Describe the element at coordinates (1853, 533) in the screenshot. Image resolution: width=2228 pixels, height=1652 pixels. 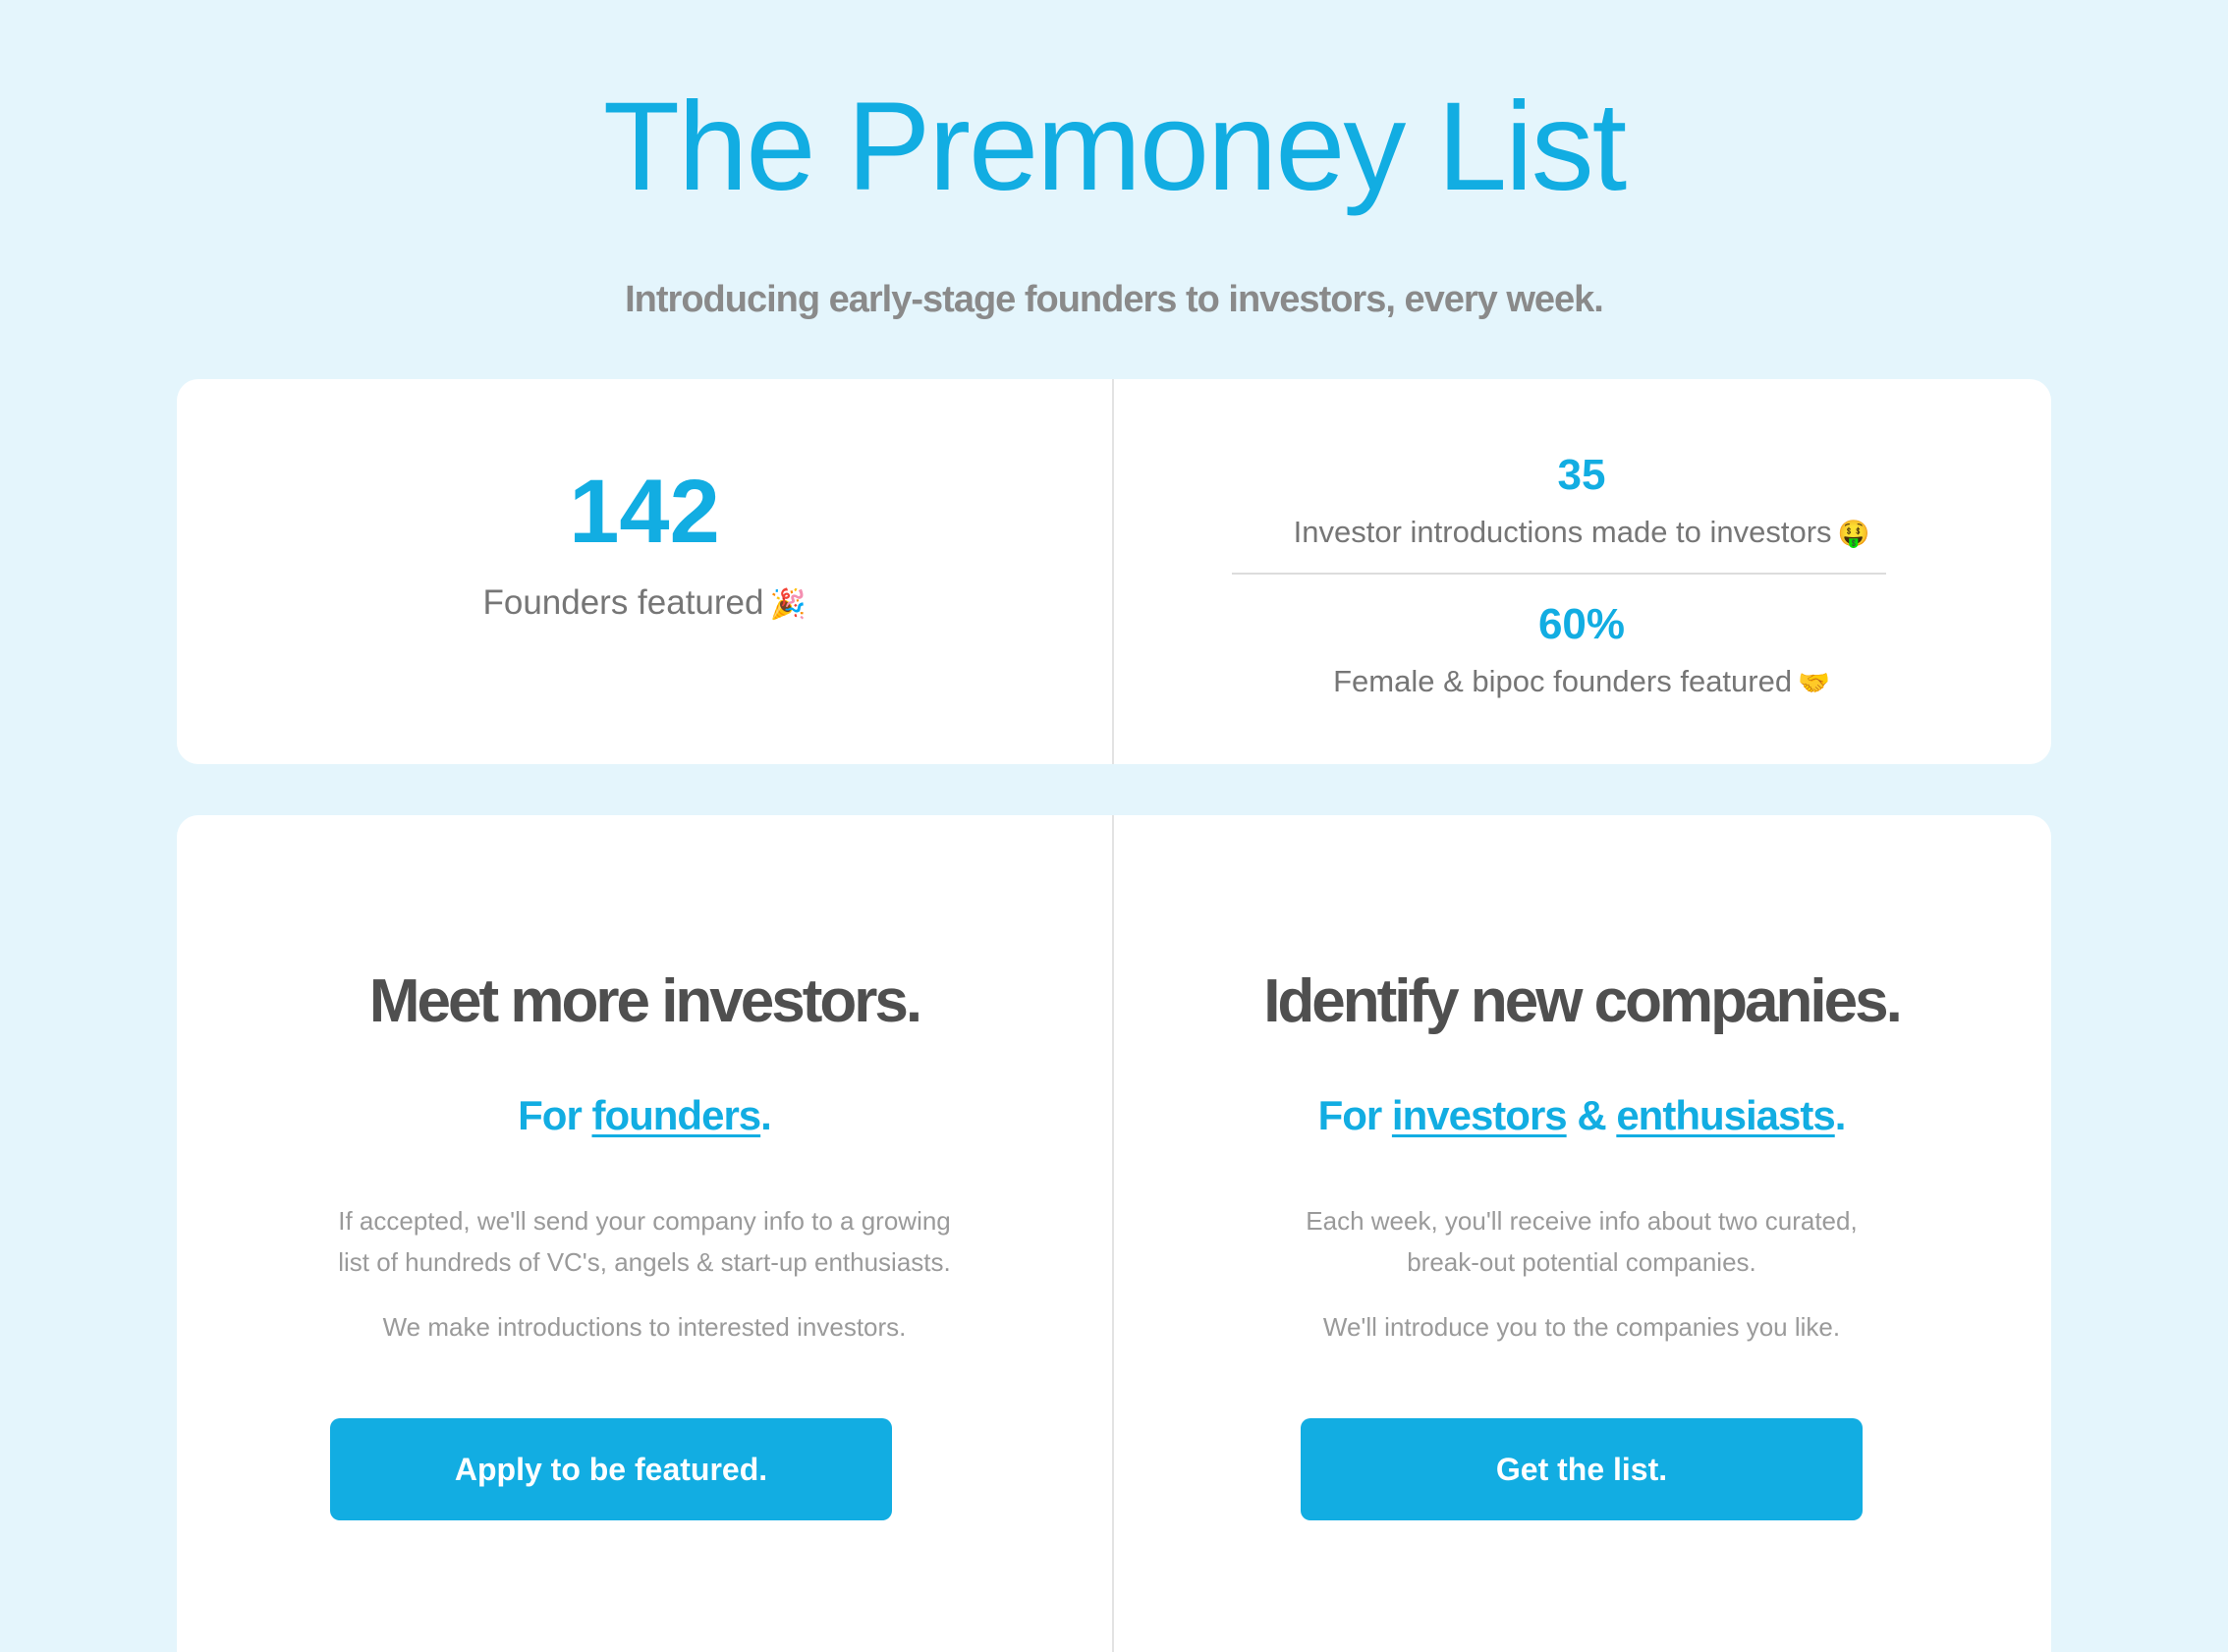
I see `money-mouth-face-icon: 🤑` at that location.